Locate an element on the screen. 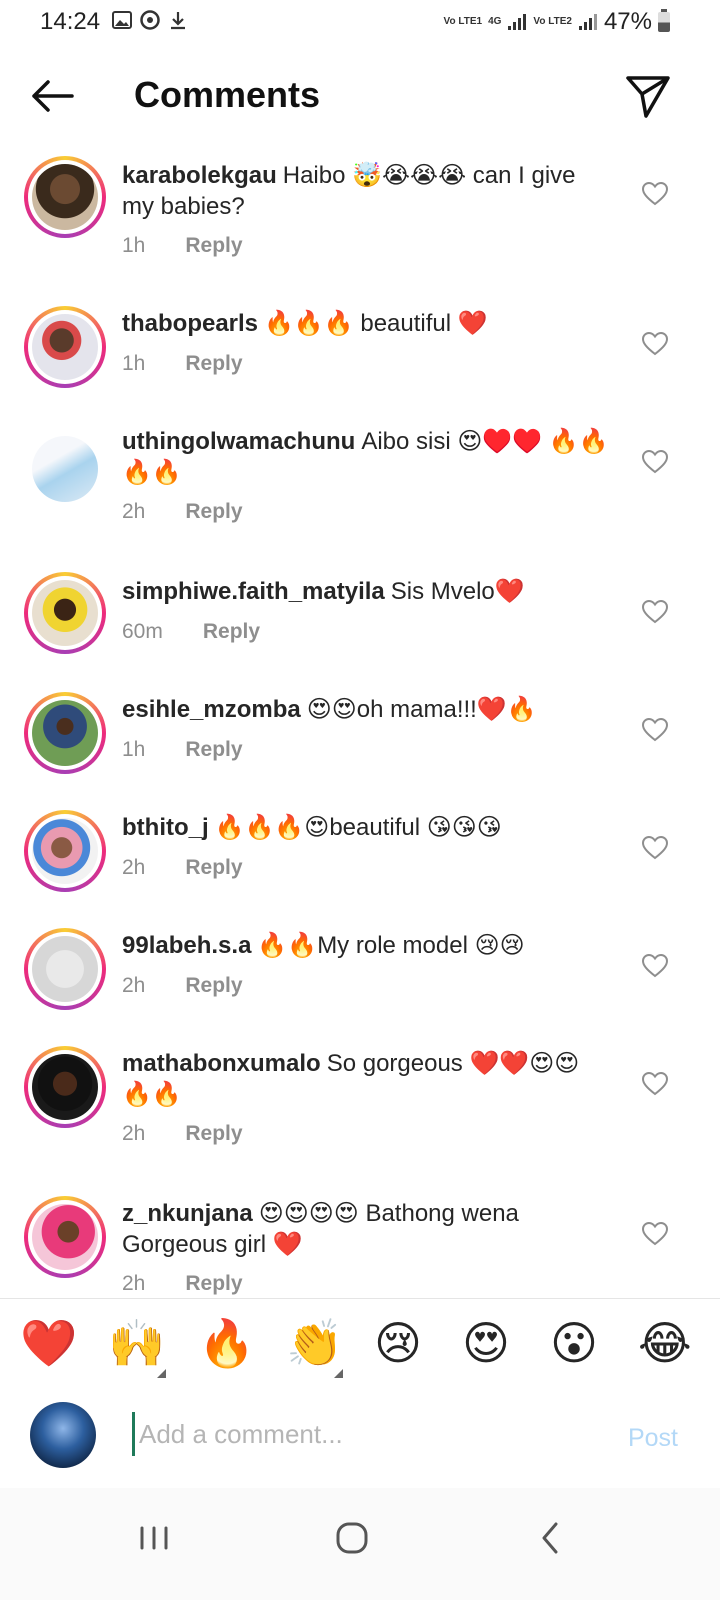 The image size is (720, 1600). notification-icons is located at coordinates (150, 20).